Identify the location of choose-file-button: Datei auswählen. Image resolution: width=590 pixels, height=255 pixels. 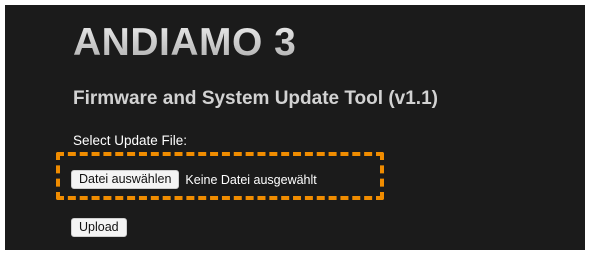
(125, 179).